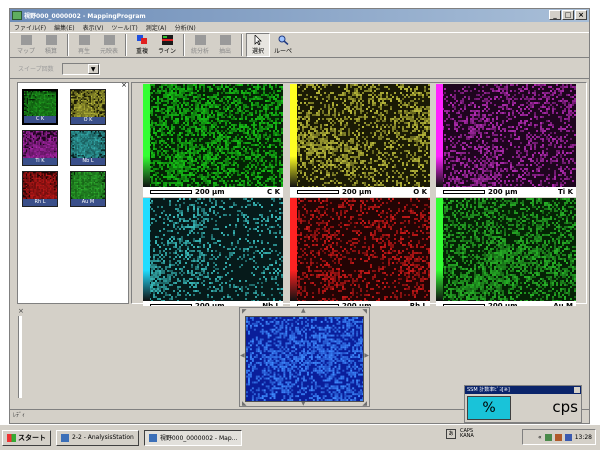  I want to click on map-tile-rh-l: 200 µmRh L, so click(360, 255).